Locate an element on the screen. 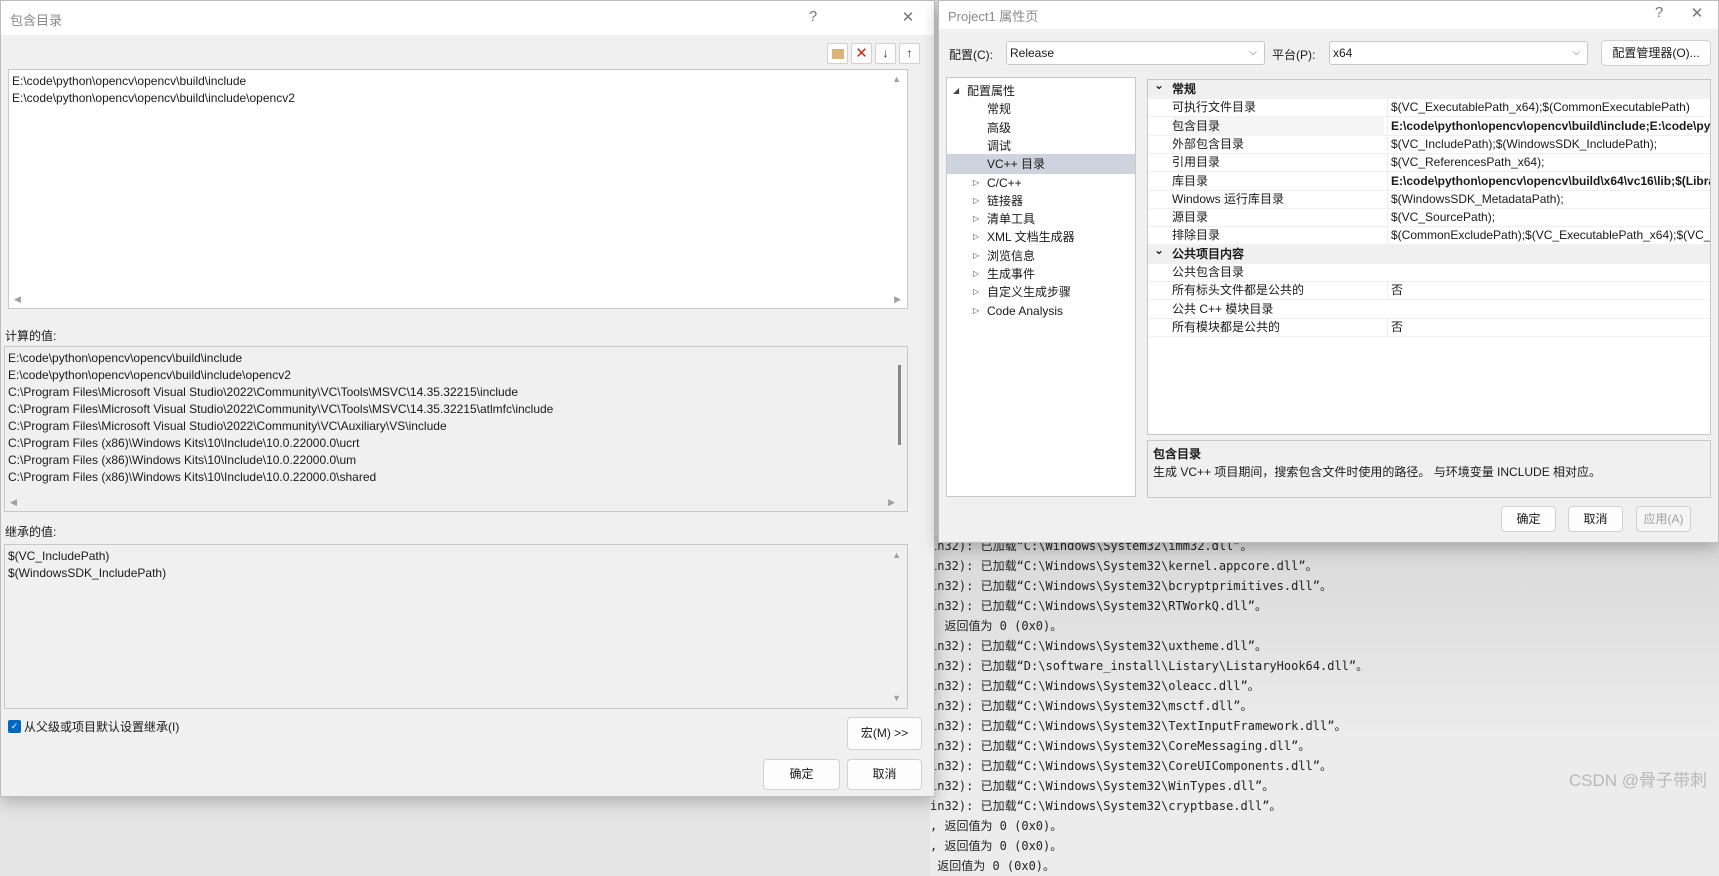 The height and width of the screenshot is (876, 1719). property-value: $(VC_ReferencesPath_x64); is located at coordinates (1548, 163).